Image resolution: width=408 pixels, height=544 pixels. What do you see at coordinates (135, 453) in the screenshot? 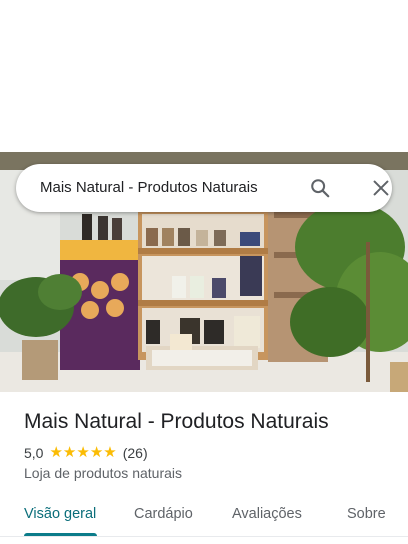
I see `review-count: (26)` at bounding box center [135, 453].